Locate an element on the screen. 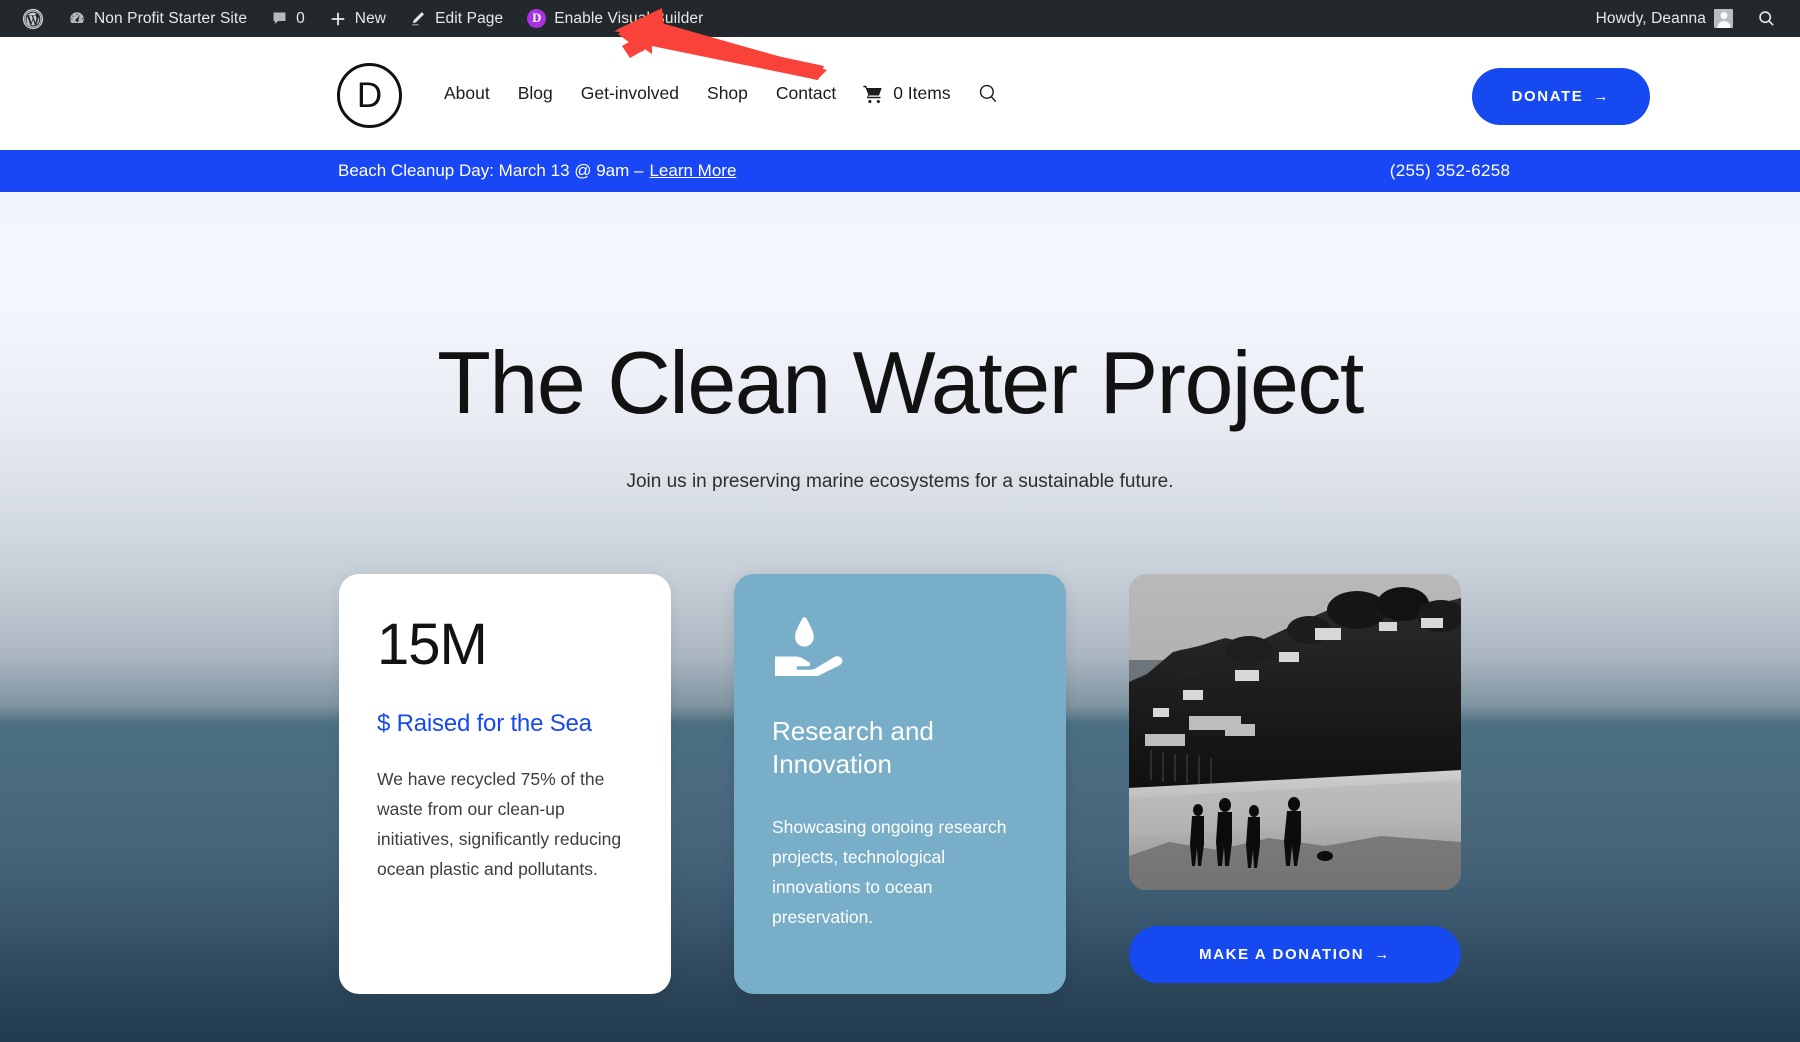 This screenshot has width=1800, height=1042. page-title: The Clean Water Project is located at coordinates (900, 382).